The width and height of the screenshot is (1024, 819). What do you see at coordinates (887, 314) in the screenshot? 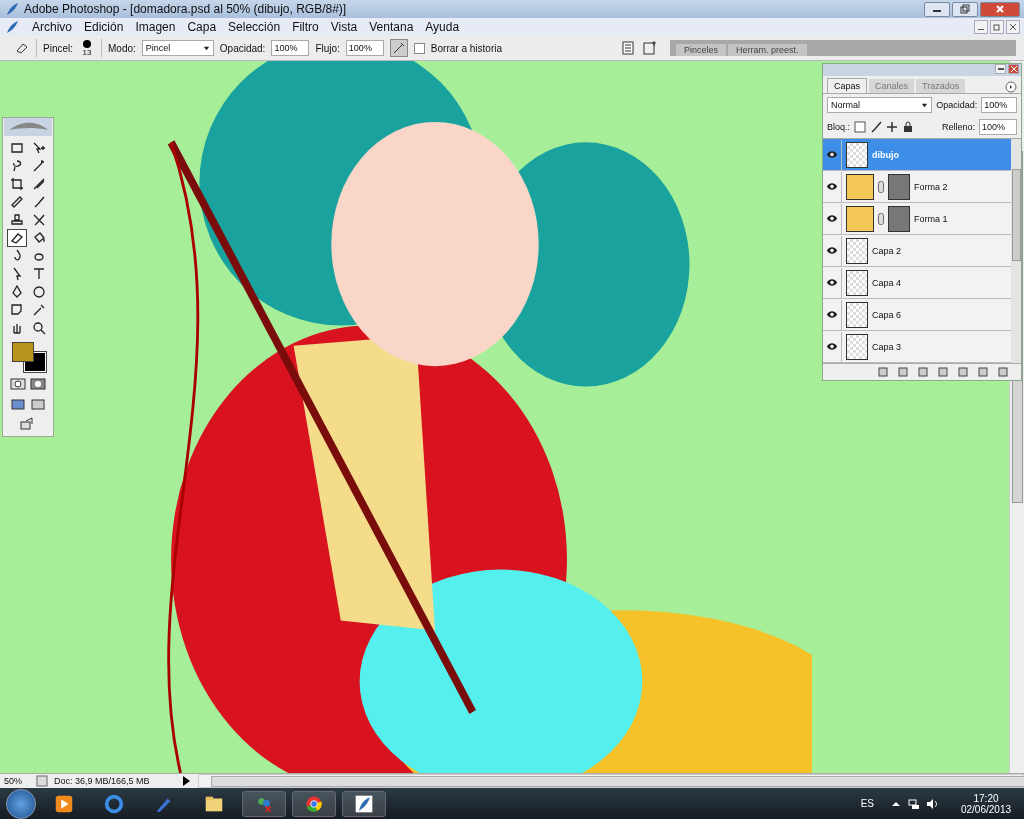
I see `layer-name: Capa 6` at bounding box center [887, 314].